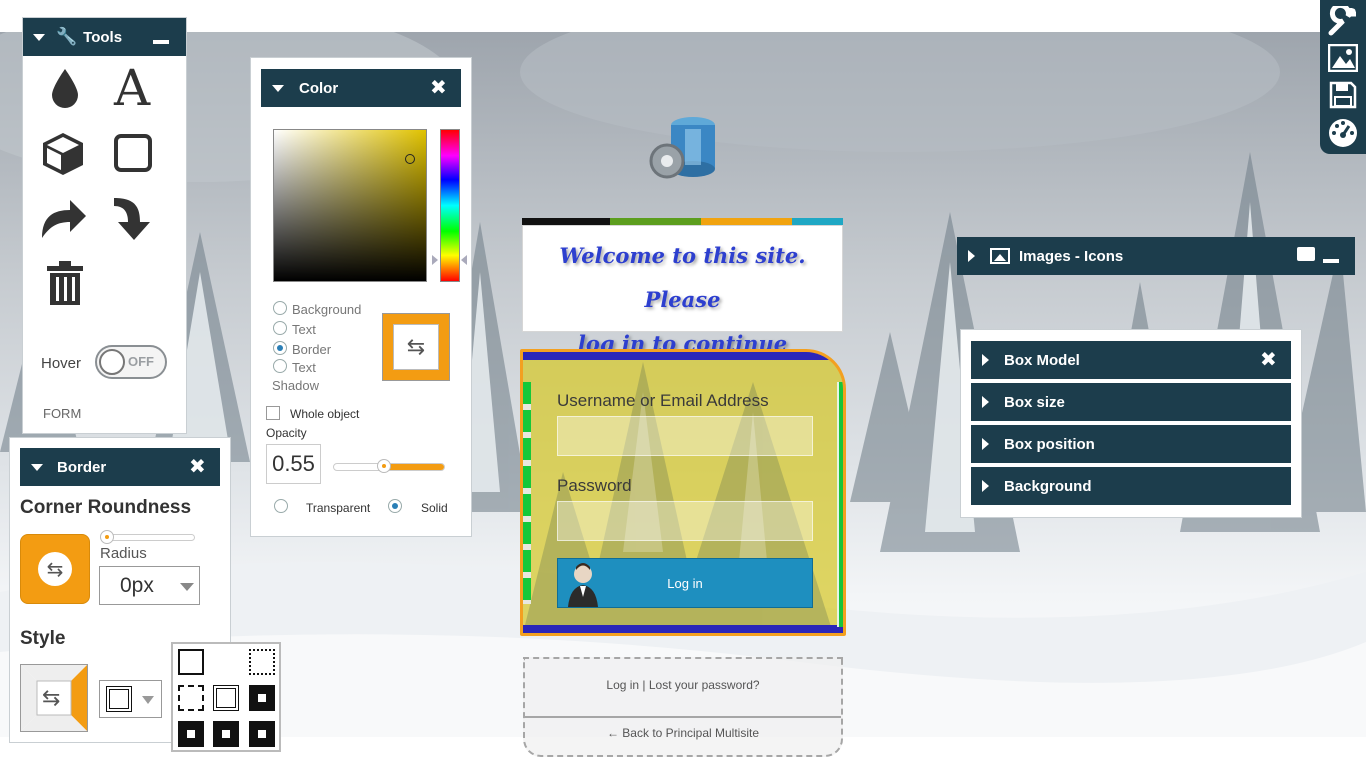  Describe the element at coordinates (1156, 256) in the screenshot. I see `images-icons-panel-header: Images - Icons` at that location.